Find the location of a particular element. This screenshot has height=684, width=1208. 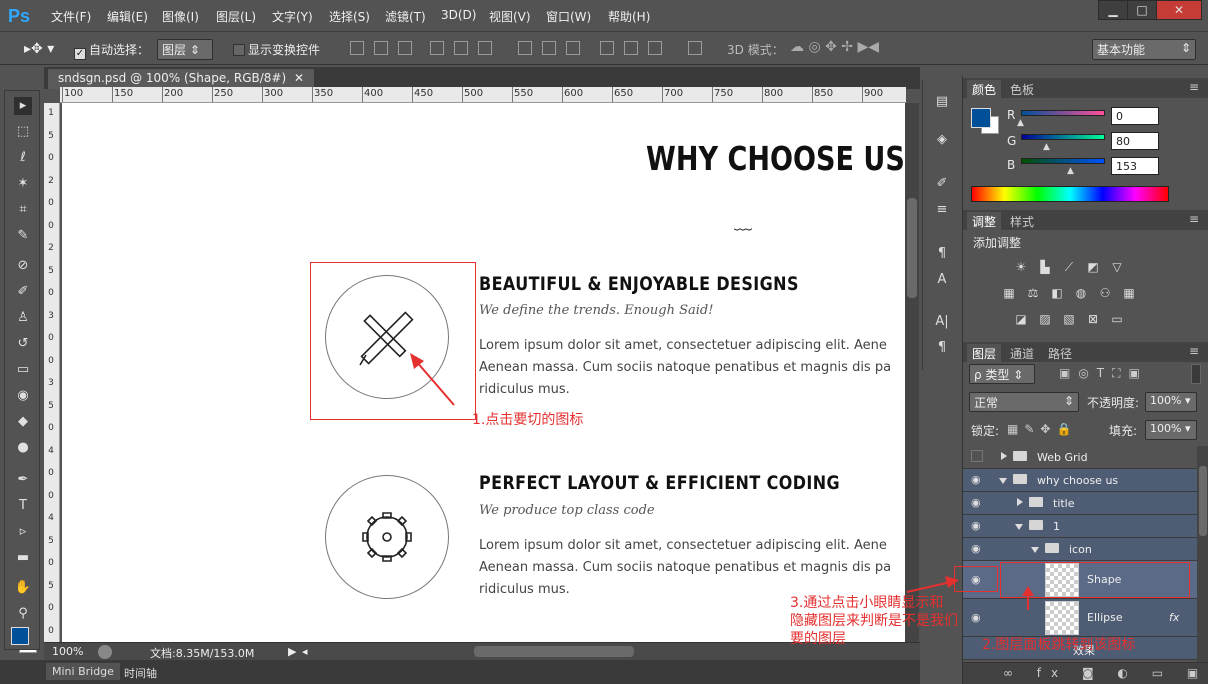

green-slider-handle: ▲ is located at coordinates (1046, 147).